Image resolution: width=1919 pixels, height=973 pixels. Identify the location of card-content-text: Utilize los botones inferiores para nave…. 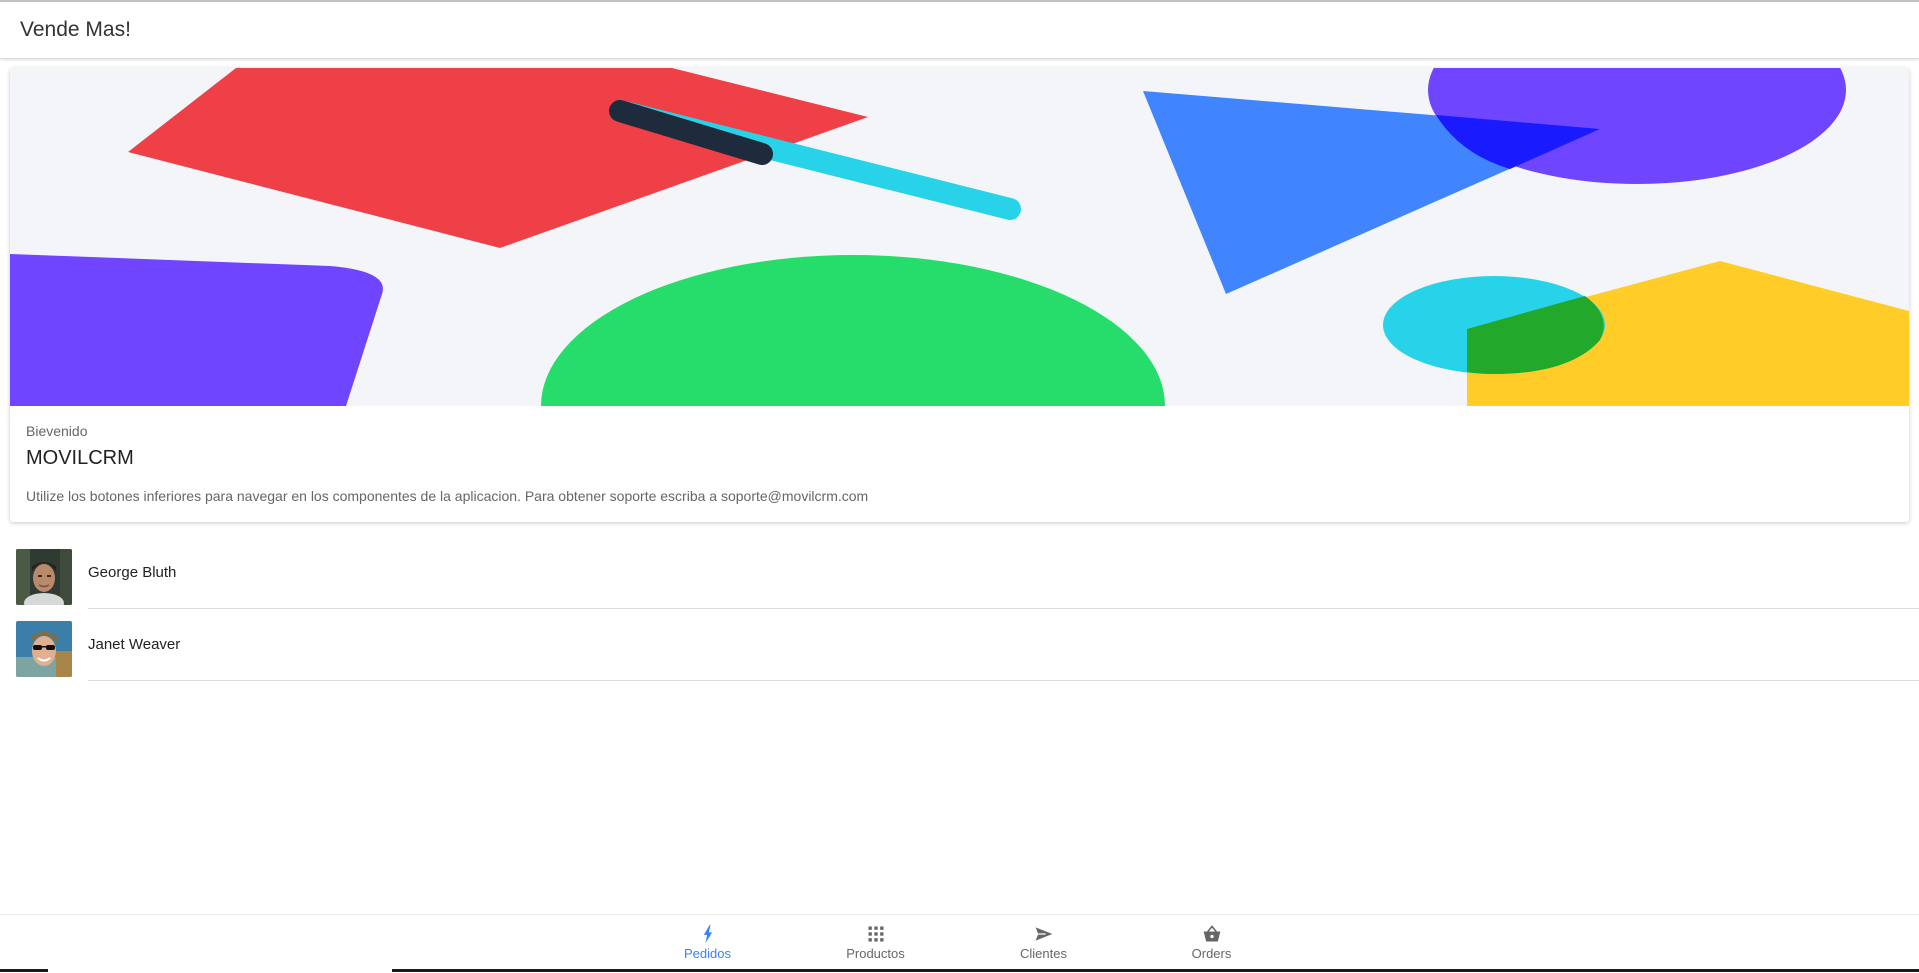
(447, 496).